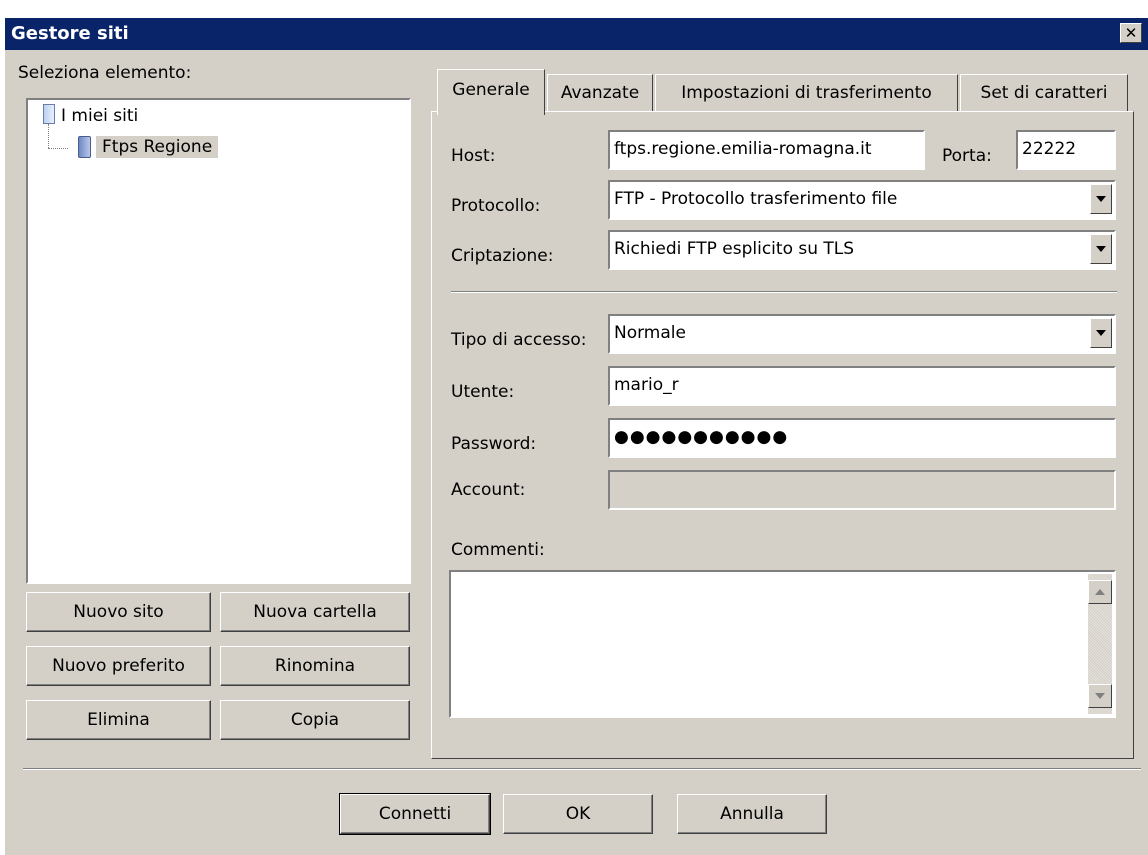 Image resolution: width=1148 pixels, height=855 pixels. What do you see at coordinates (118, 612) in the screenshot?
I see `new-site-button: Nuovo sito` at bounding box center [118, 612].